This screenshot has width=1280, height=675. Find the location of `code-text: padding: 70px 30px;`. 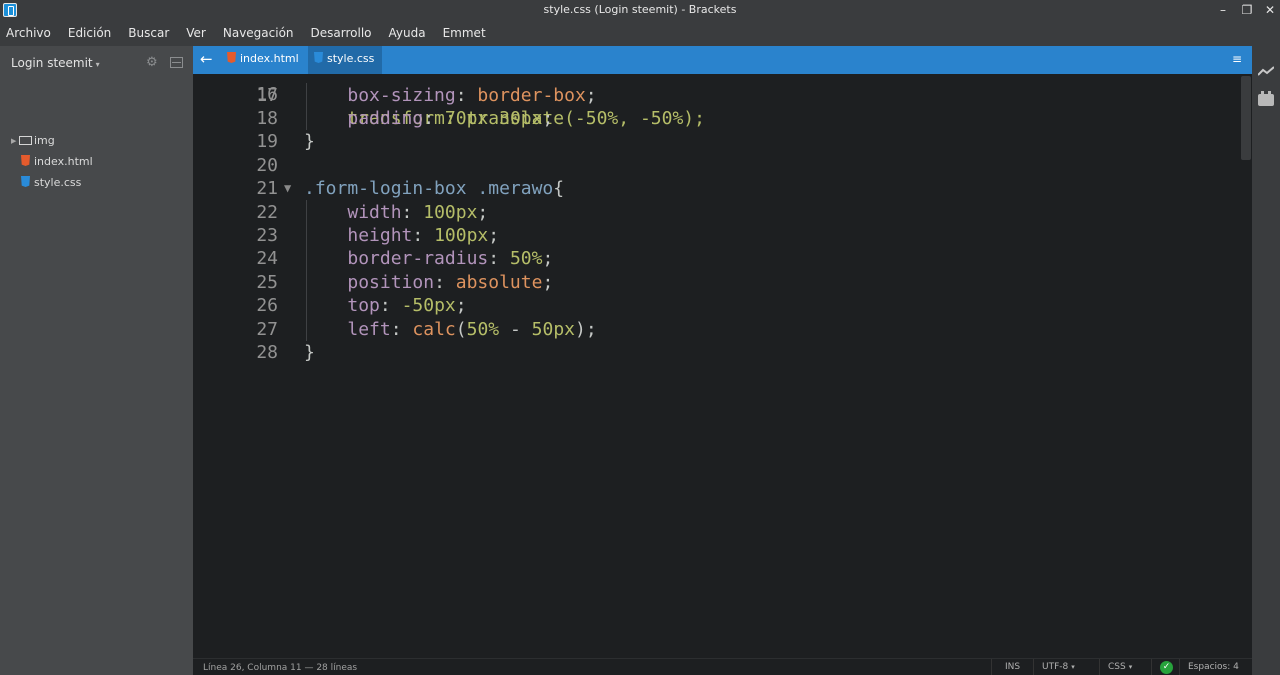

code-text: padding: 70px 30px; is located at coordinates (450, 118).